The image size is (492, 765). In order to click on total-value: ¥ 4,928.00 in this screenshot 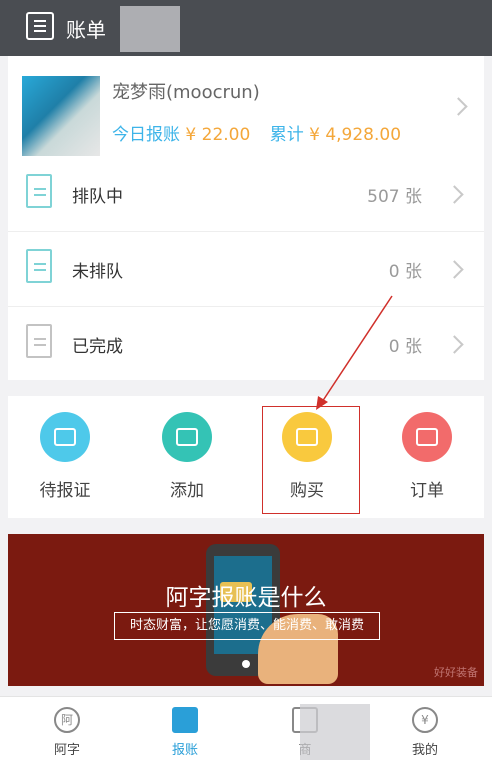, I will do `click(355, 135)`.